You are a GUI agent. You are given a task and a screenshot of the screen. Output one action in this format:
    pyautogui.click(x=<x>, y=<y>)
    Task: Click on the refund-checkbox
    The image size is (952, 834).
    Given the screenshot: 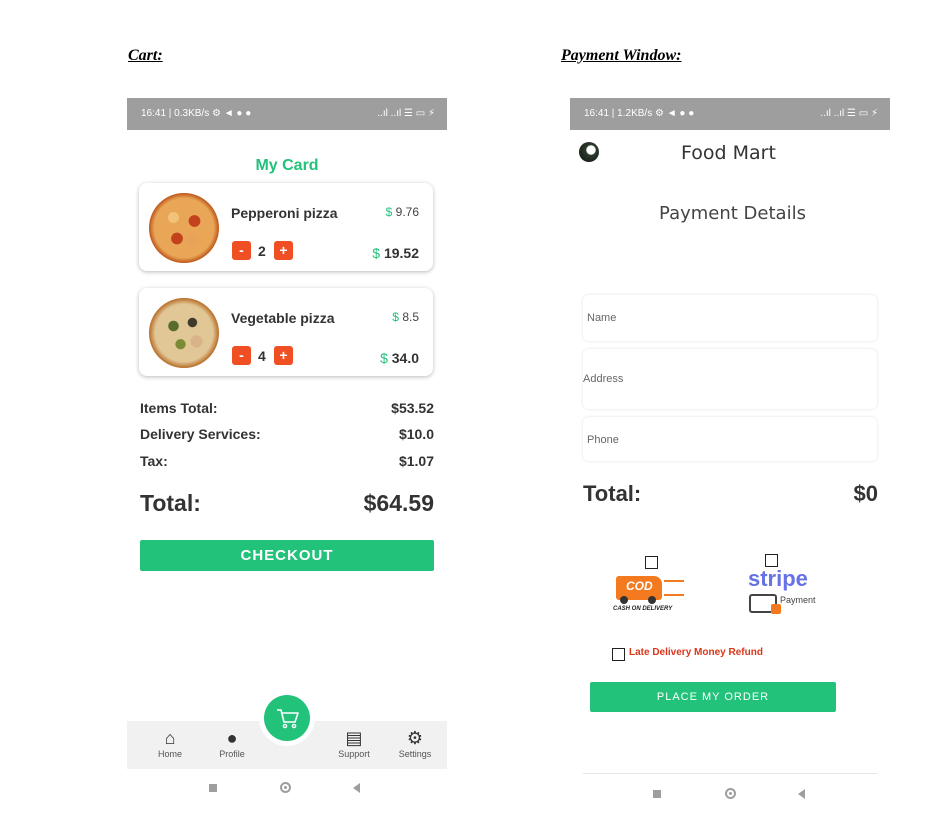 What is the action you would take?
    pyautogui.click(x=618, y=654)
    